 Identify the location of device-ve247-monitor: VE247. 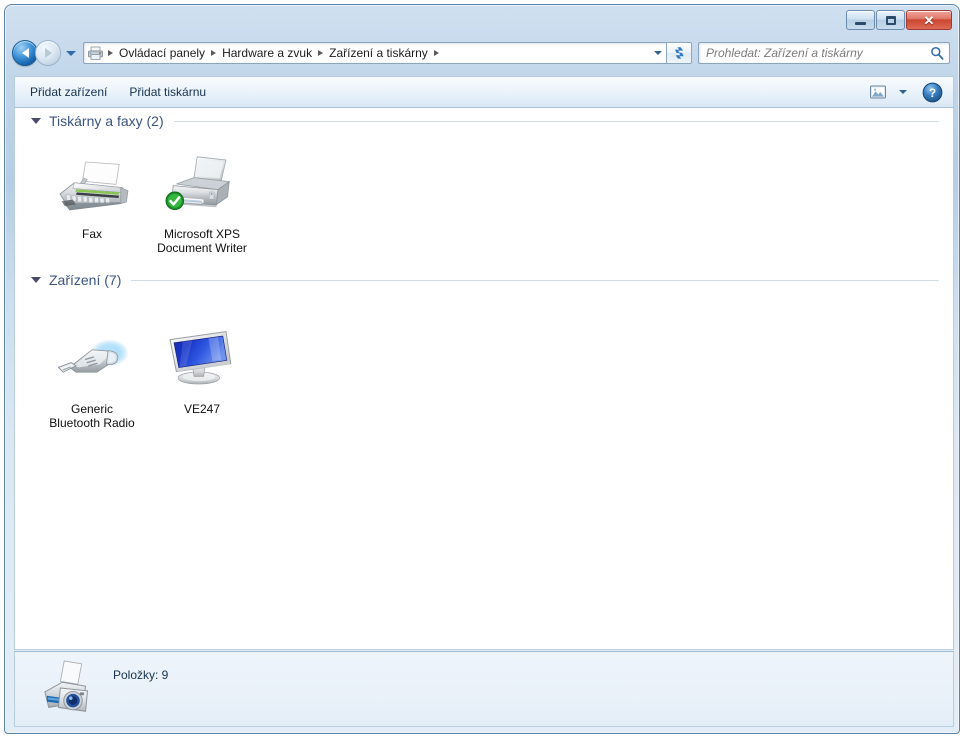
(202, 378).